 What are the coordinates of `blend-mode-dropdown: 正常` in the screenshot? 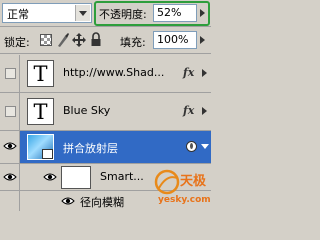 It's located at (47, 13).